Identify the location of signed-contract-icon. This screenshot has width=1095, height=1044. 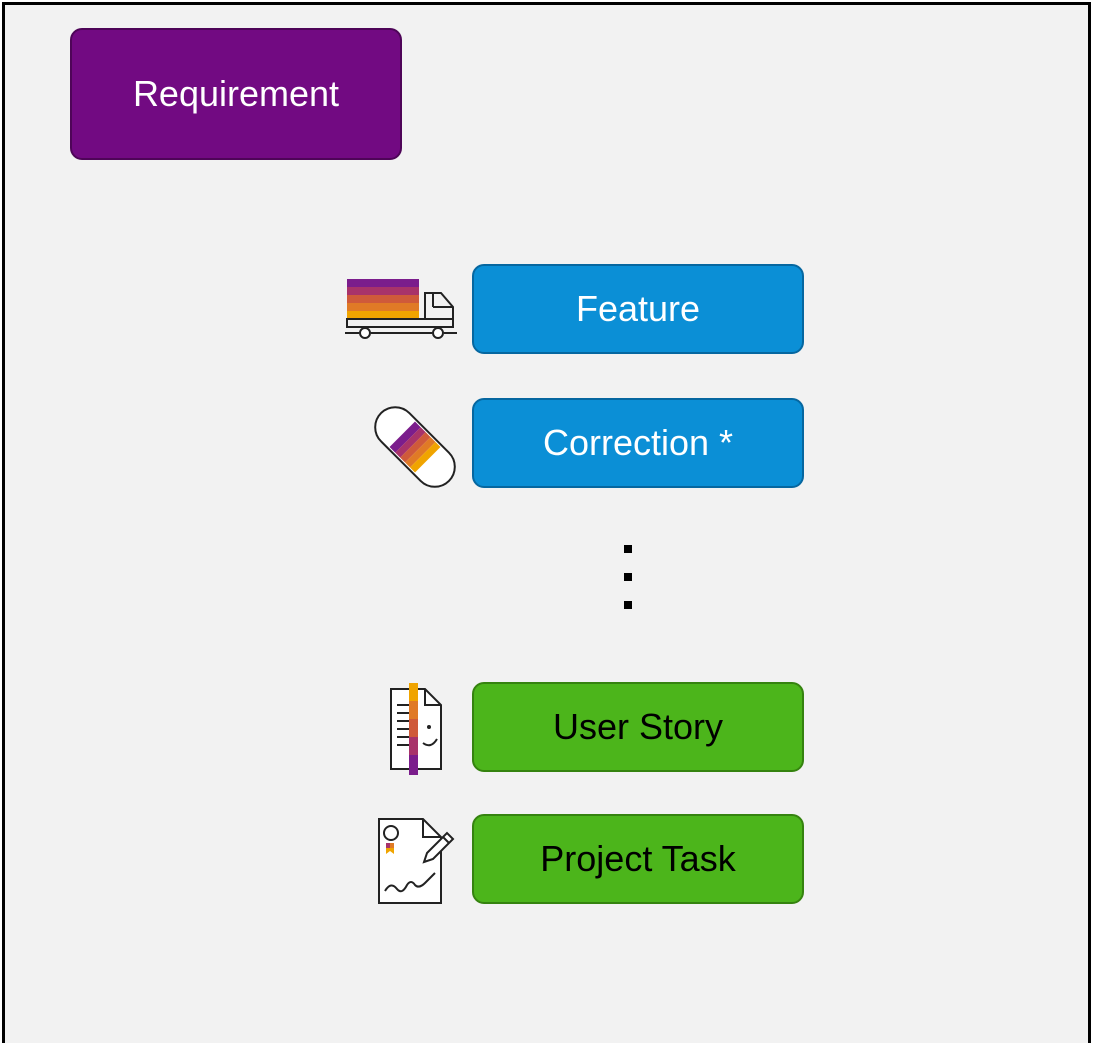
(416, 861).